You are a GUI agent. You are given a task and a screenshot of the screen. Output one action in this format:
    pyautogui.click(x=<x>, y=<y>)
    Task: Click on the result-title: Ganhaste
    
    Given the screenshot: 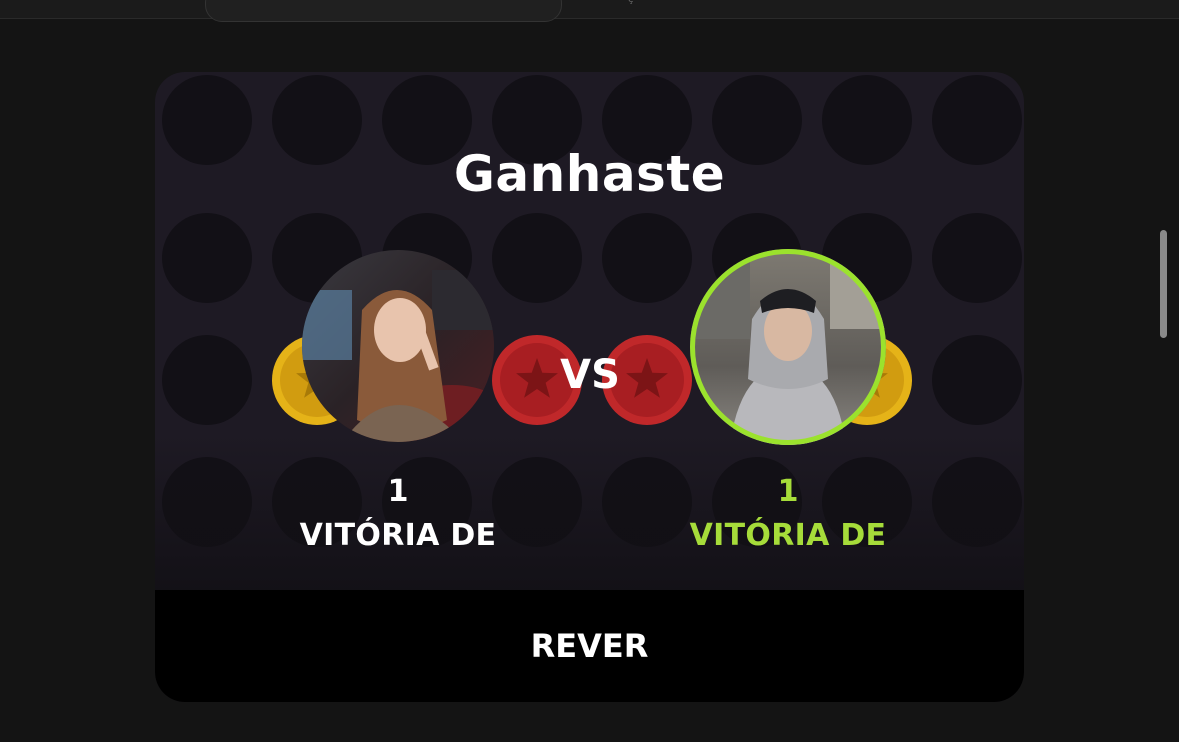 What is the action you would take?
    pyautogui.click(x=589, y=174)
    